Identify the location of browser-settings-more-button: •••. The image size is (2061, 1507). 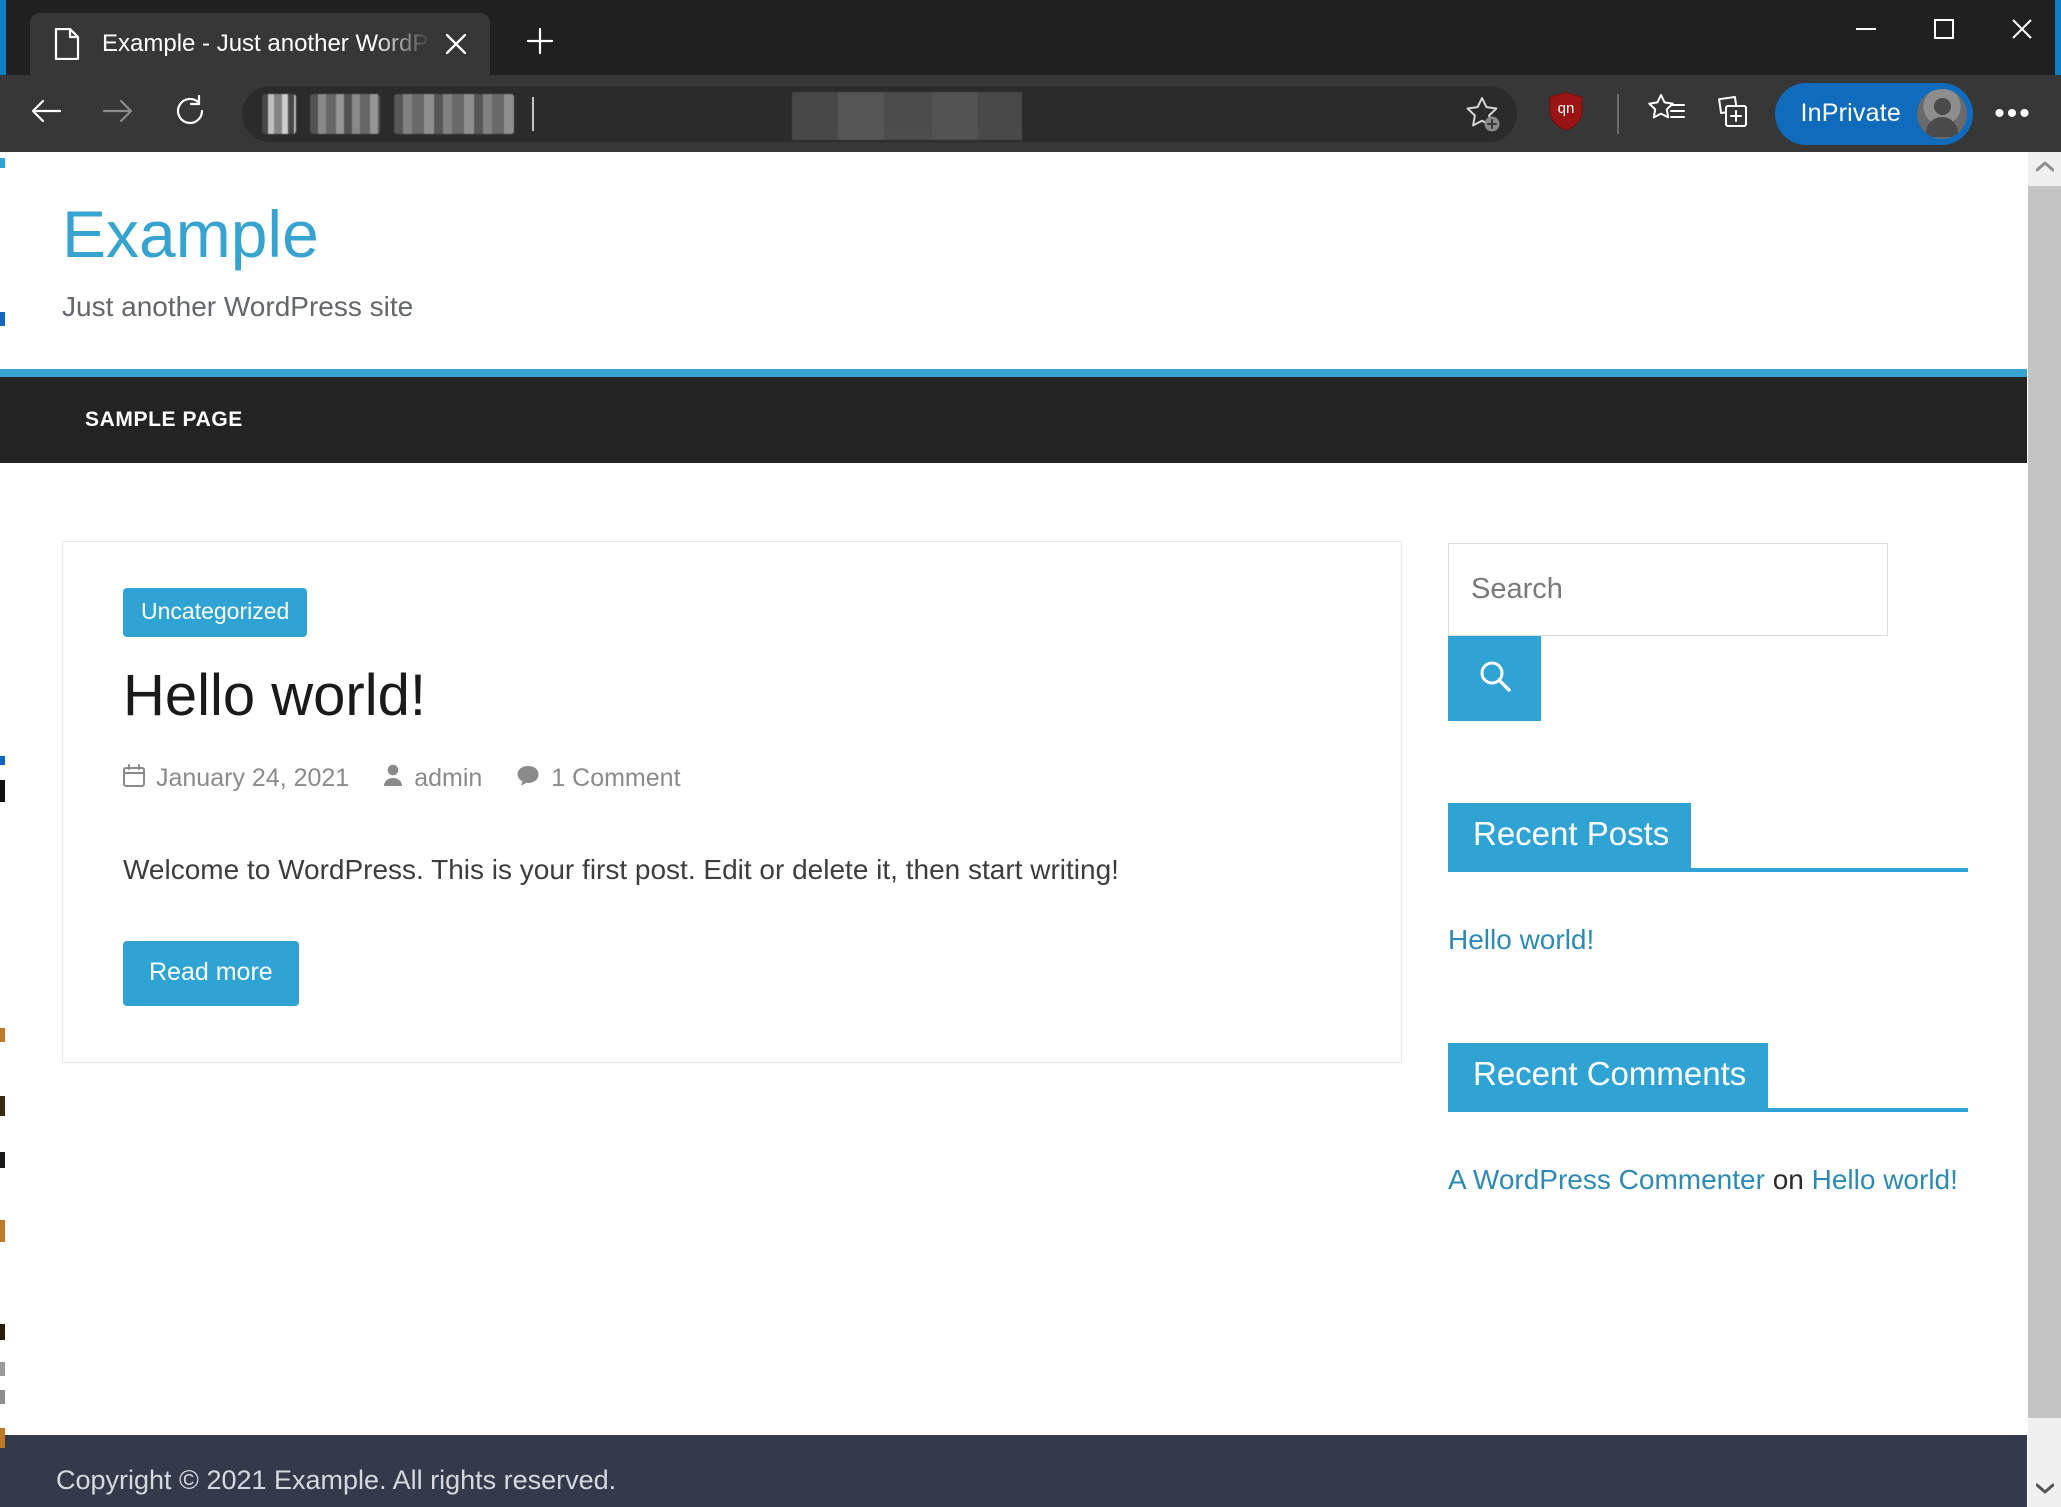
(2013, 114).